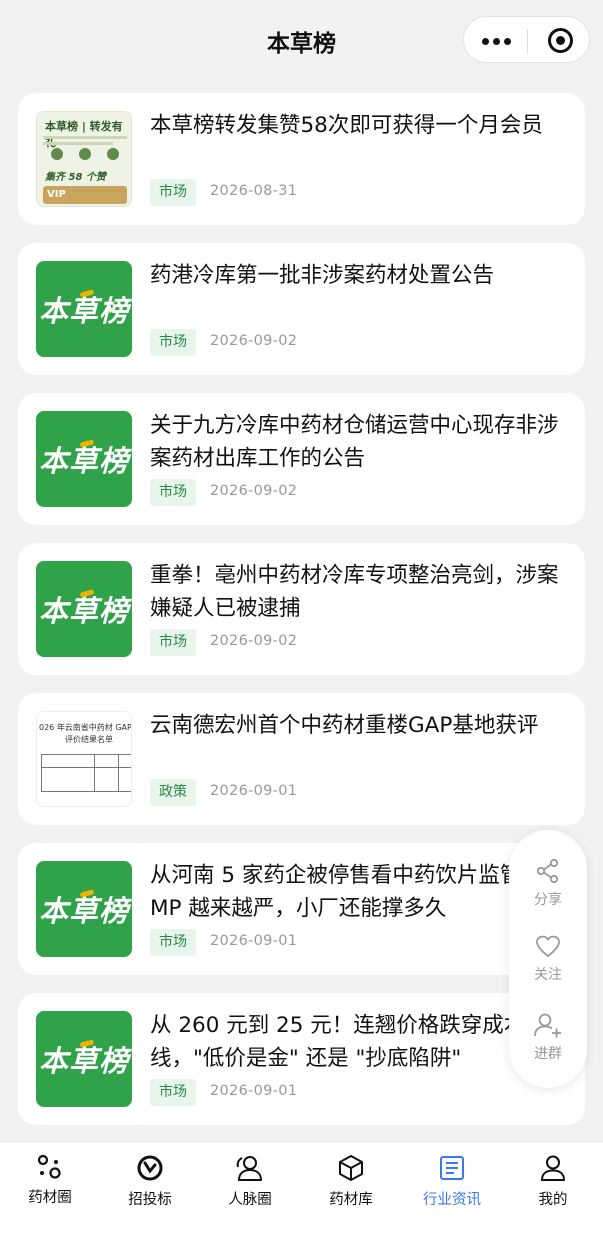  I want to click on add-user-icon, so click(547, 1025).